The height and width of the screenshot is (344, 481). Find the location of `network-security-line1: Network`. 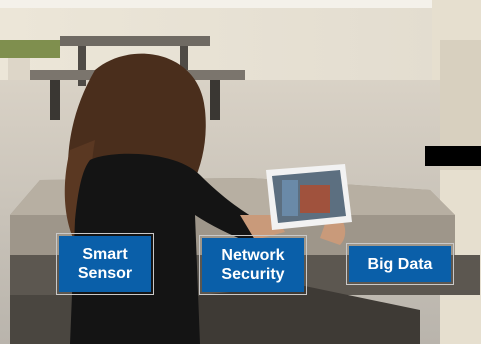

network-security-line1: Network is located at coordinates (253, 255).